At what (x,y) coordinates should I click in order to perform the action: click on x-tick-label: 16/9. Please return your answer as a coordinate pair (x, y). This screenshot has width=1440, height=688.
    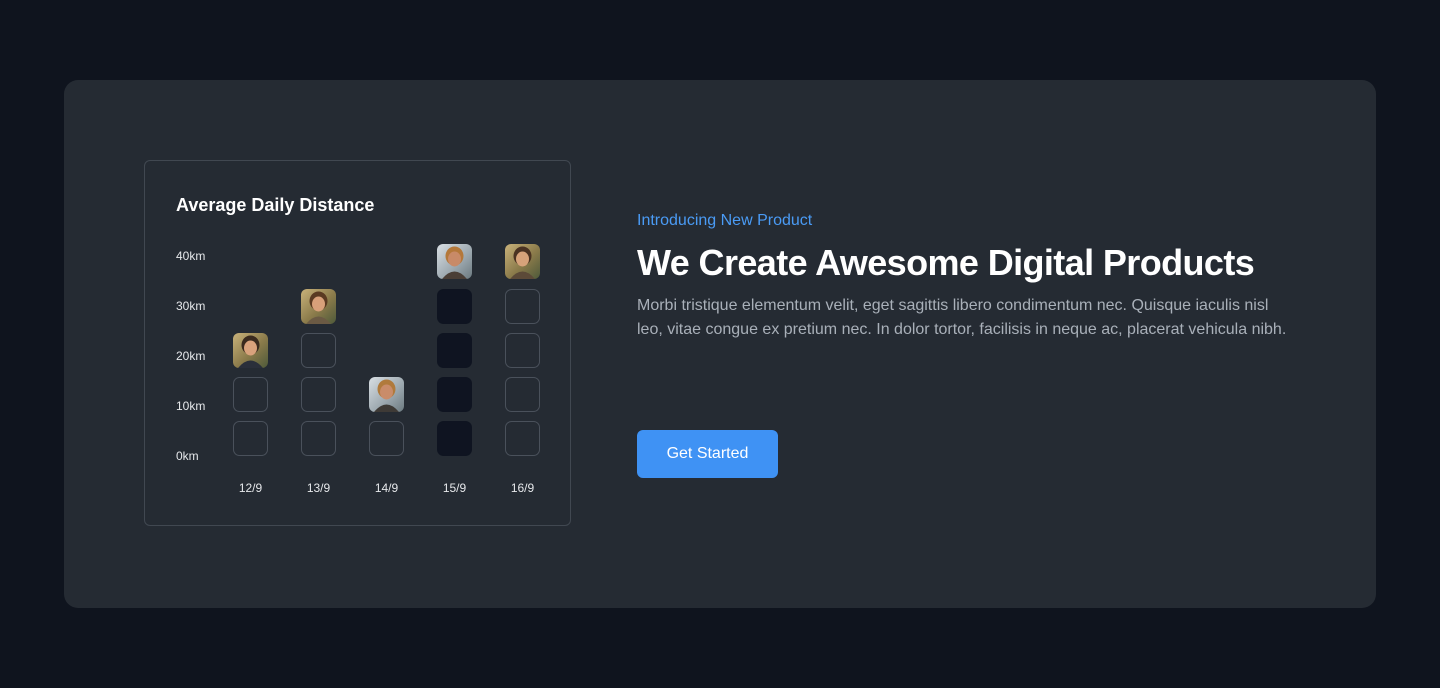
    Looking at the image, I should click on (523, 488).